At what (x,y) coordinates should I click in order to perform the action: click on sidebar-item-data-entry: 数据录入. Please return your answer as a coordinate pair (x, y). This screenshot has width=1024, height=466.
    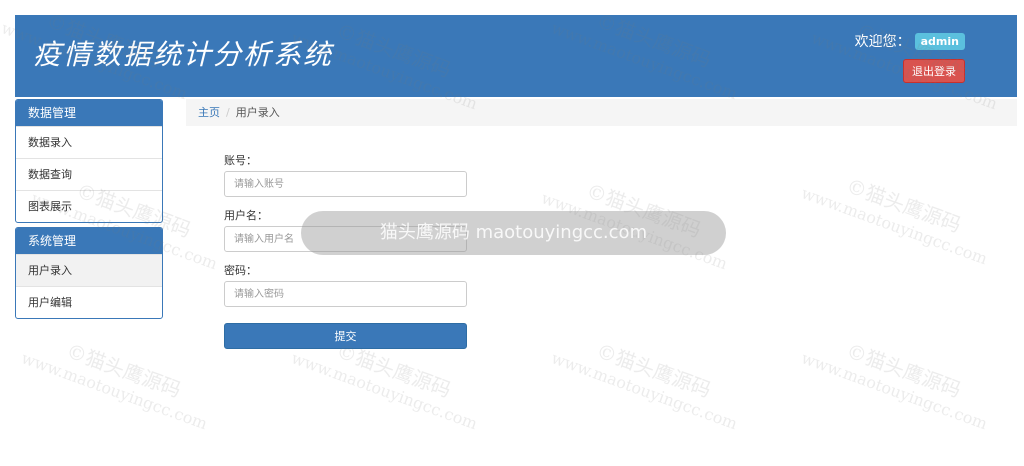
    Looking at the image, I should click on (89, 142).